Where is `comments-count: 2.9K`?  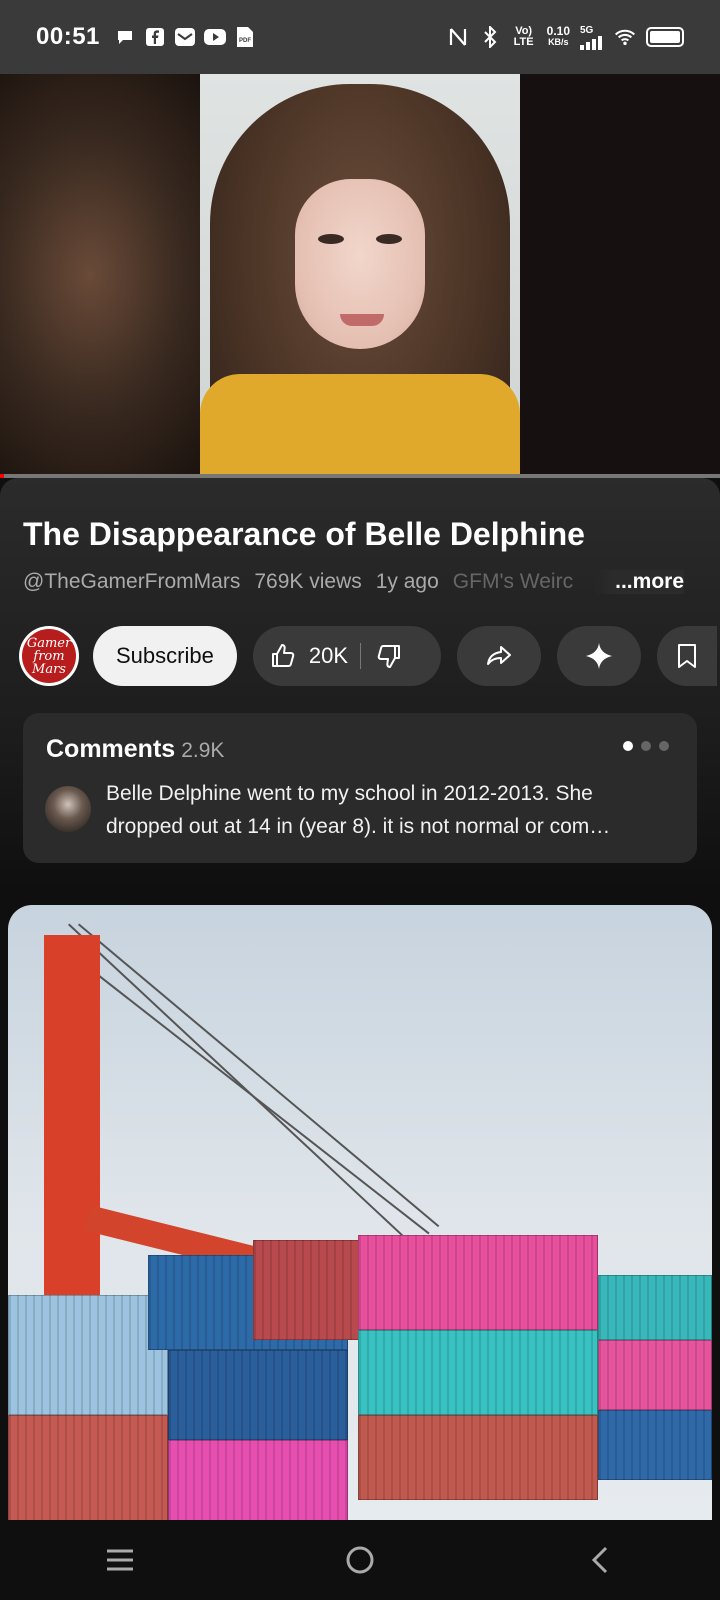 comments-count: 2.9K is located at coordinates (203, 750).